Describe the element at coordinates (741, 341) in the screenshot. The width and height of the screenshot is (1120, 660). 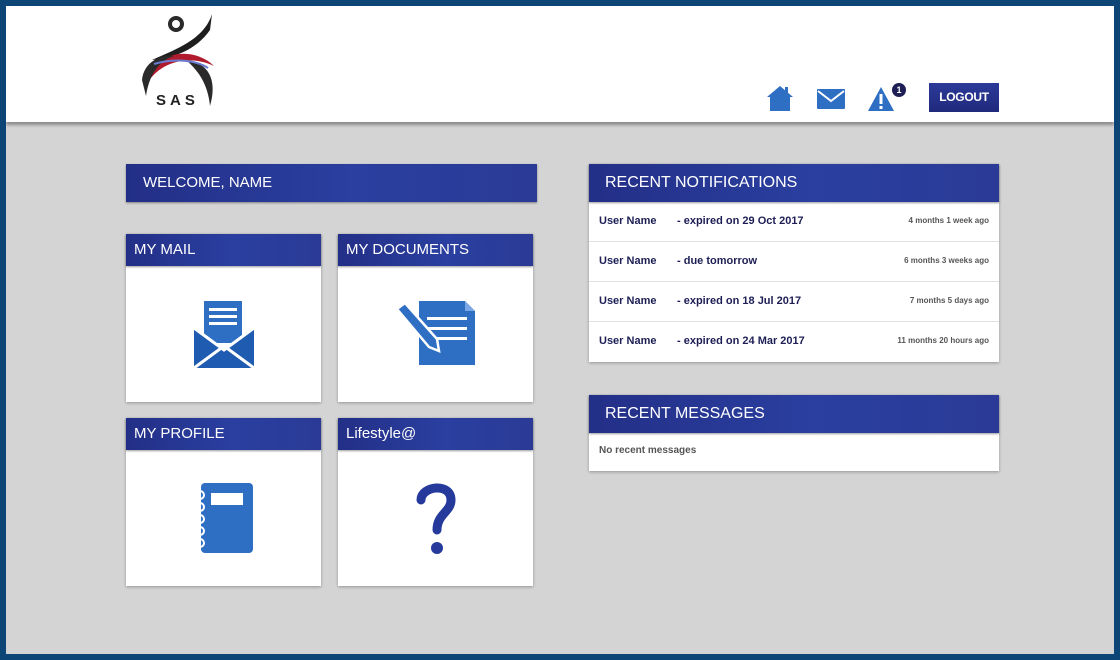
I see `notification-text: - expired on 24 Mar 2017` at that location.